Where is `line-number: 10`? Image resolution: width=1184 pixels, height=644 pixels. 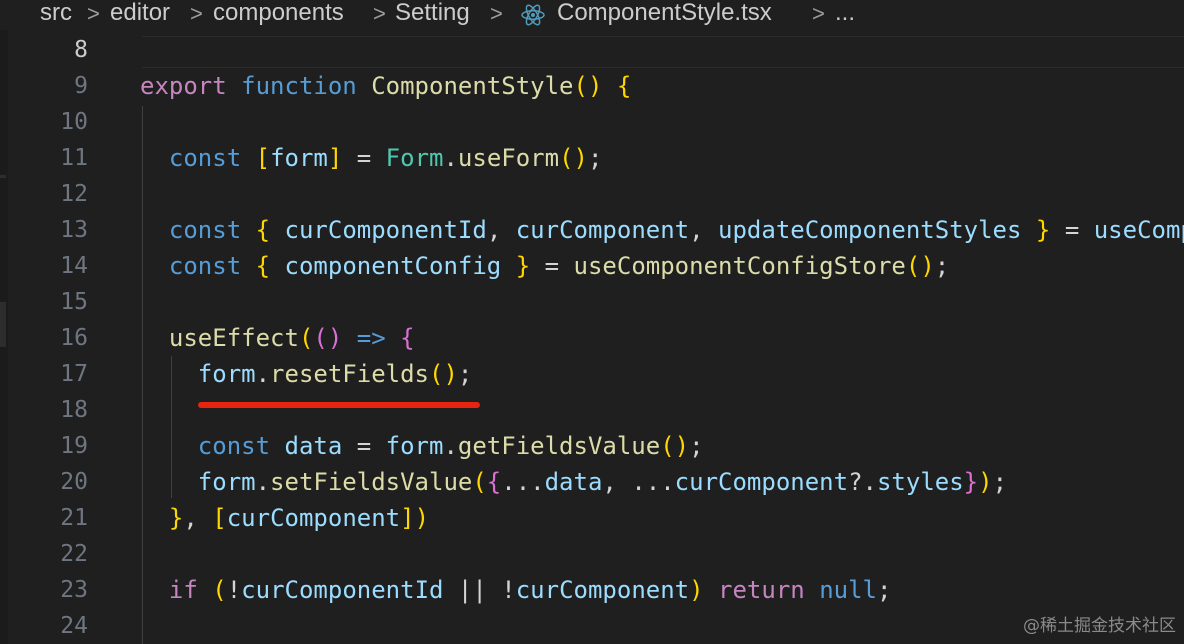
line-number: 10 is located at coordinates (74, 122).